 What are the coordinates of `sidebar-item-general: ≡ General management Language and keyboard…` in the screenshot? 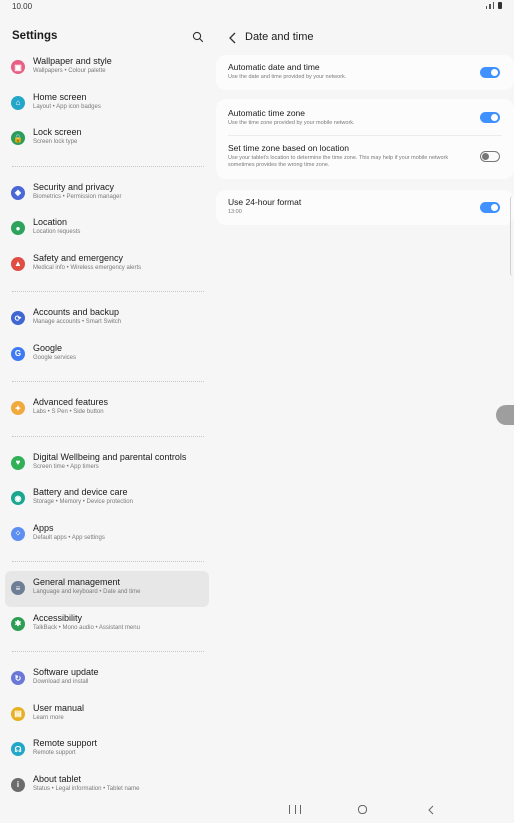 It's located at (107, 589).